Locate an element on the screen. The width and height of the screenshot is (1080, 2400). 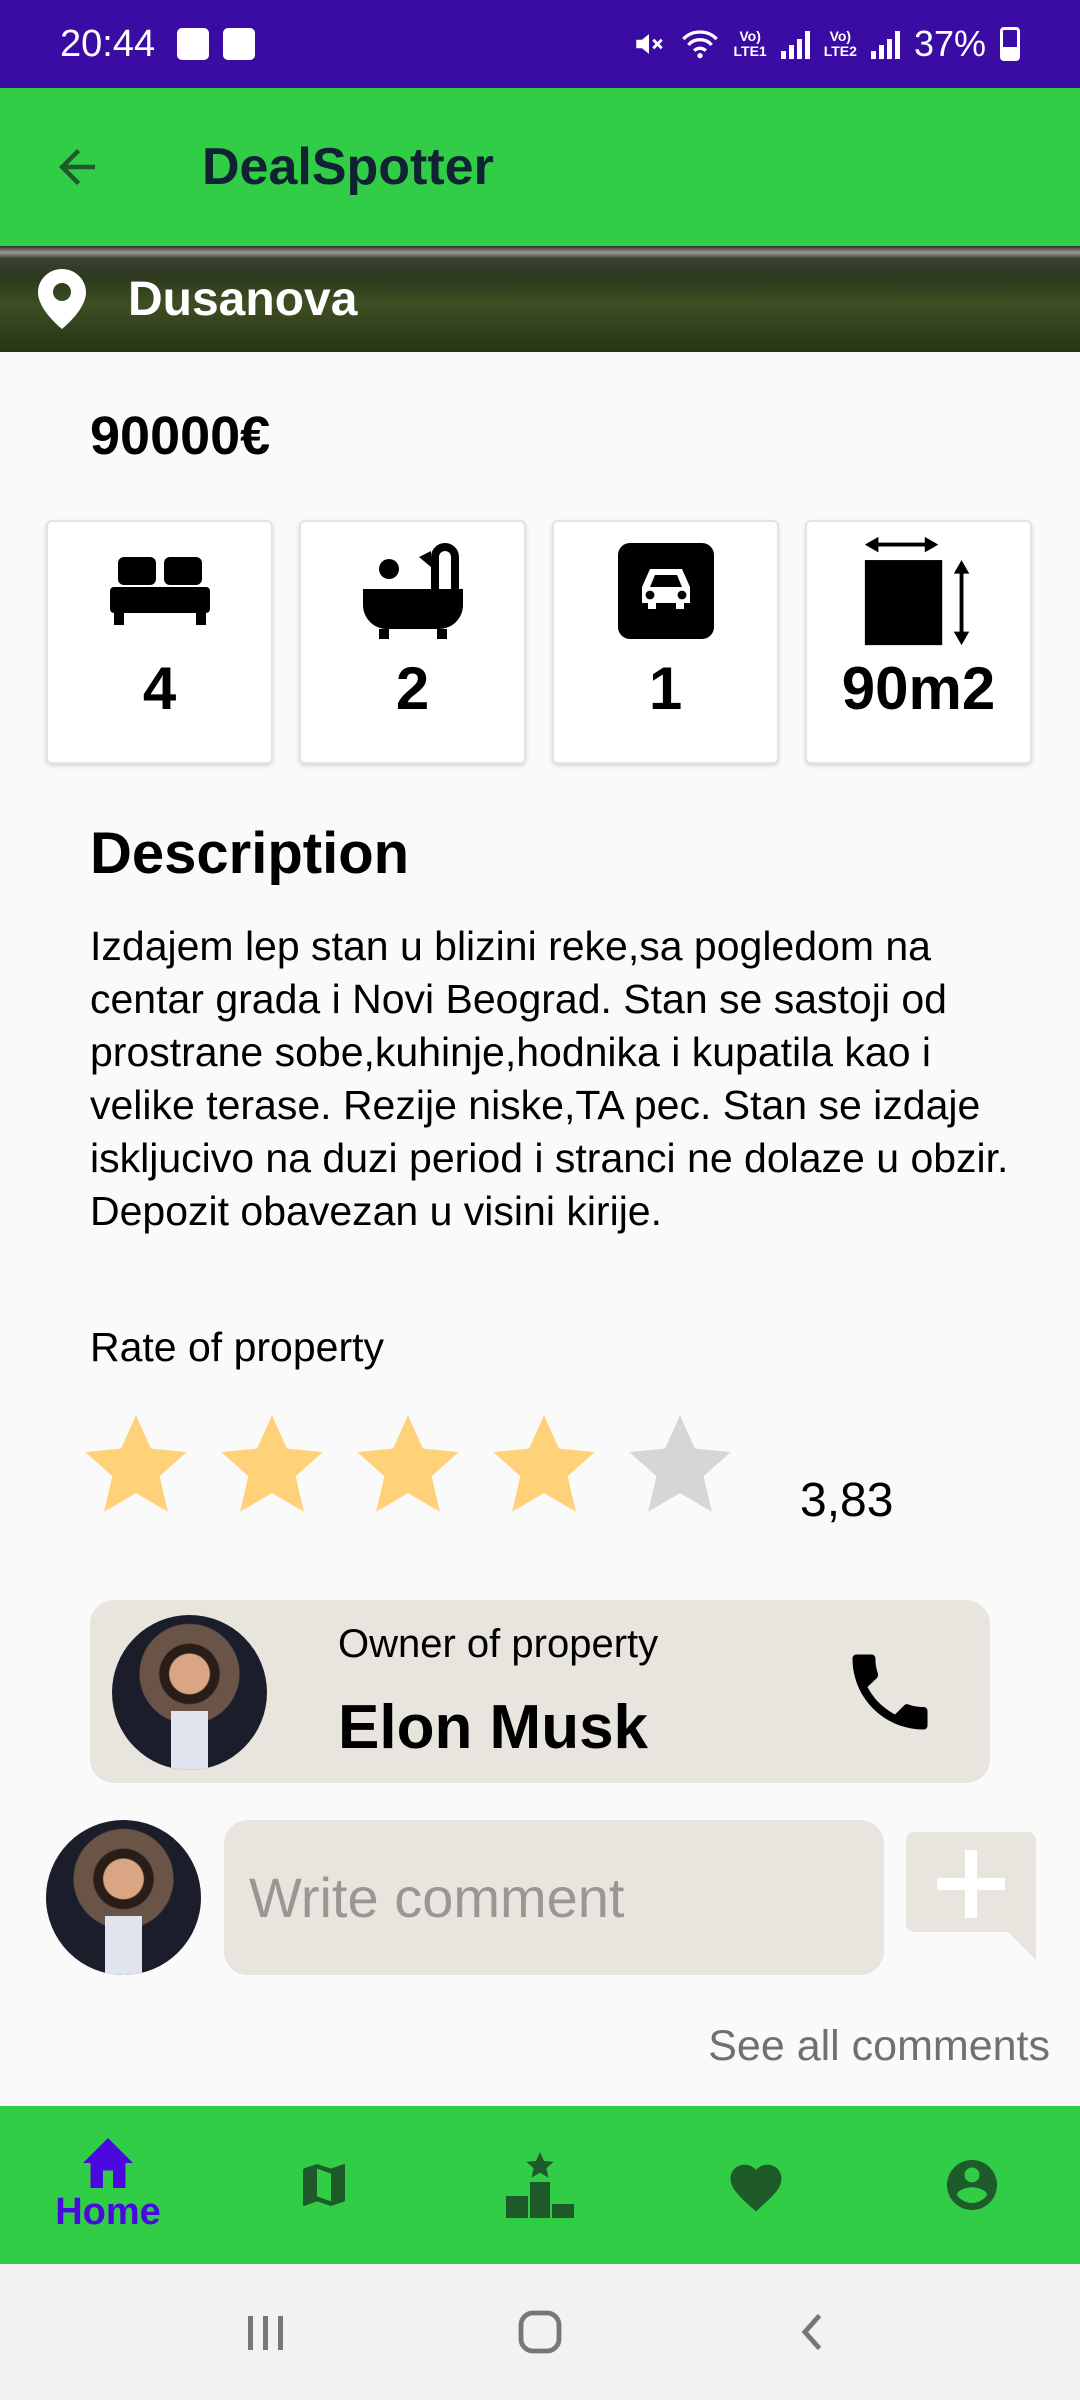
car-icon is located at coordinates (665, 591).